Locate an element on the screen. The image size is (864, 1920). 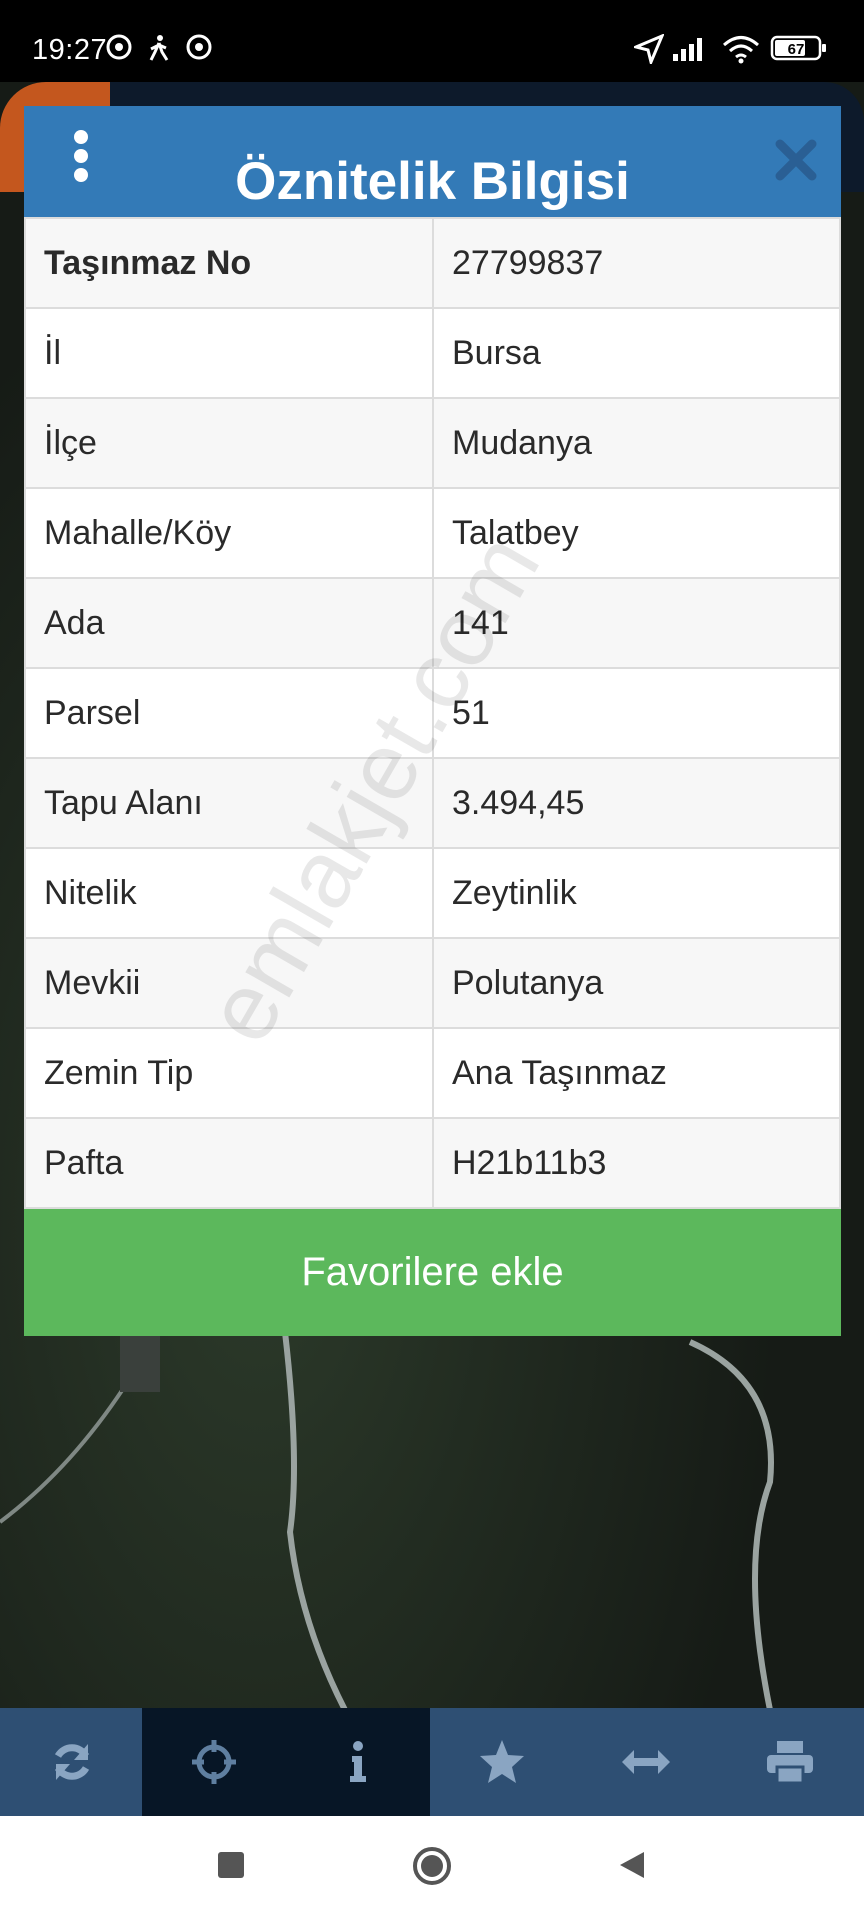
table-row: Mevkii Polutanya is located at coordinates (432, 983).